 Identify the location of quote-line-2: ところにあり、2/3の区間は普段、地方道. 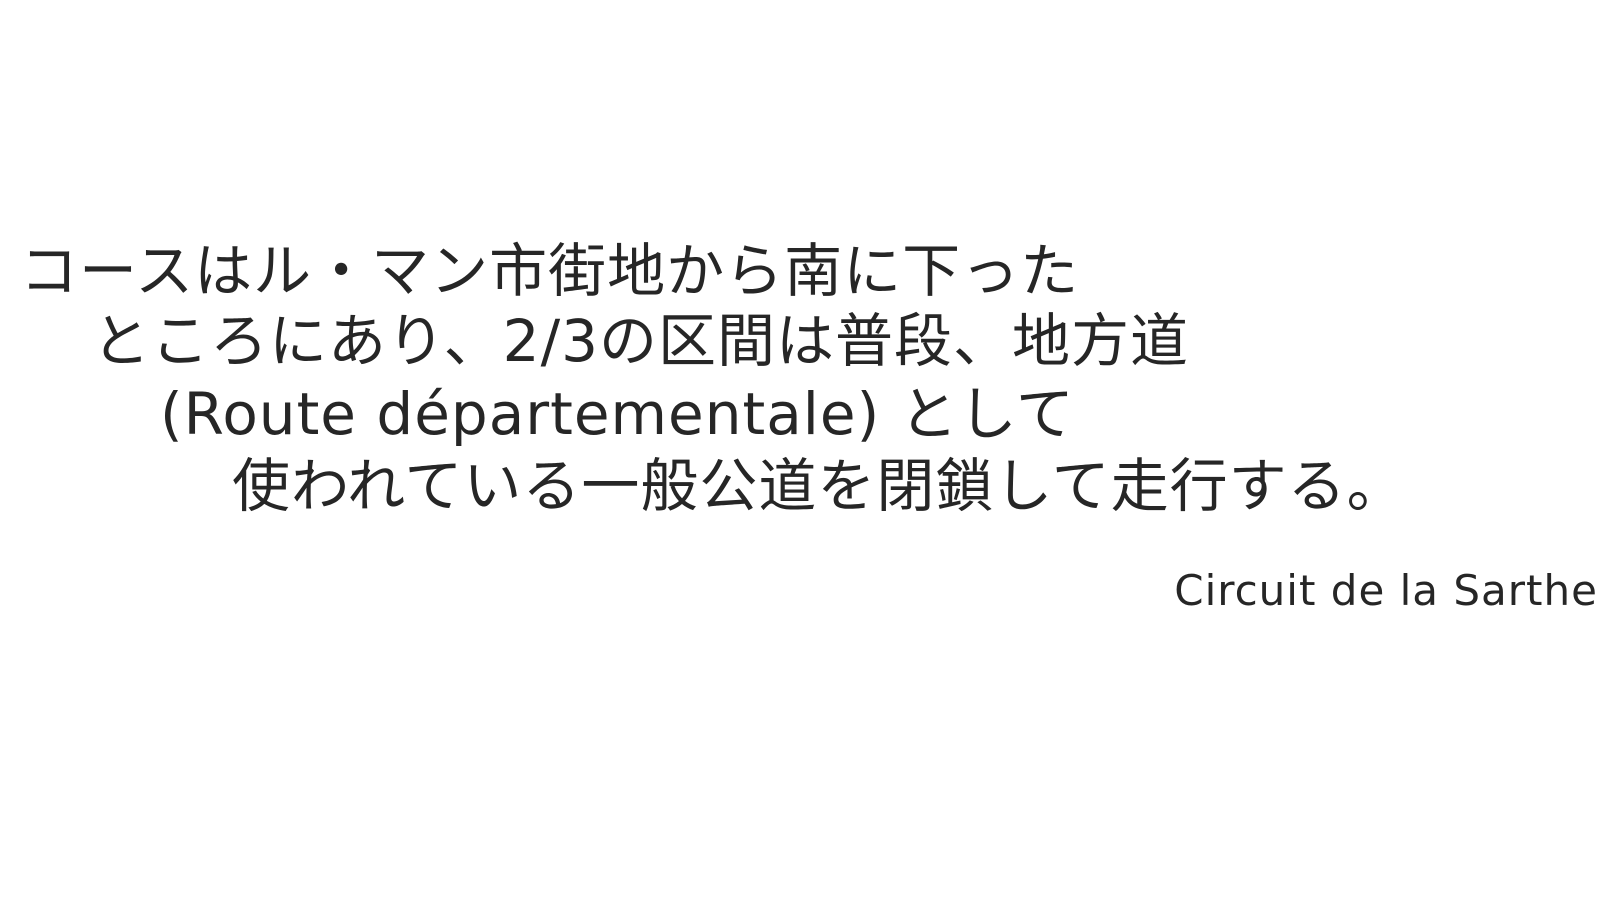
(641, 341).